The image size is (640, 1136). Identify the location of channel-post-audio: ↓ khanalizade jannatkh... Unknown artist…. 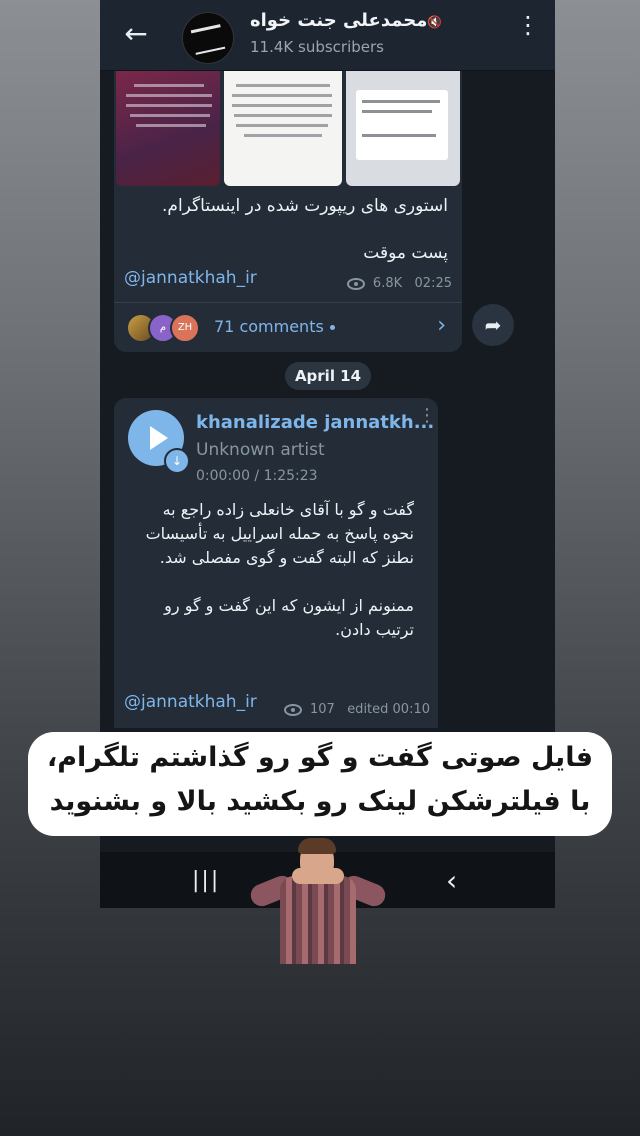
(276, 563).